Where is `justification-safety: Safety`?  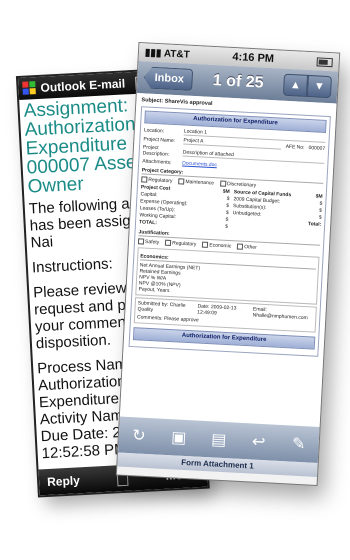
justification-safety: Safety is located at coordinates (148, 242).